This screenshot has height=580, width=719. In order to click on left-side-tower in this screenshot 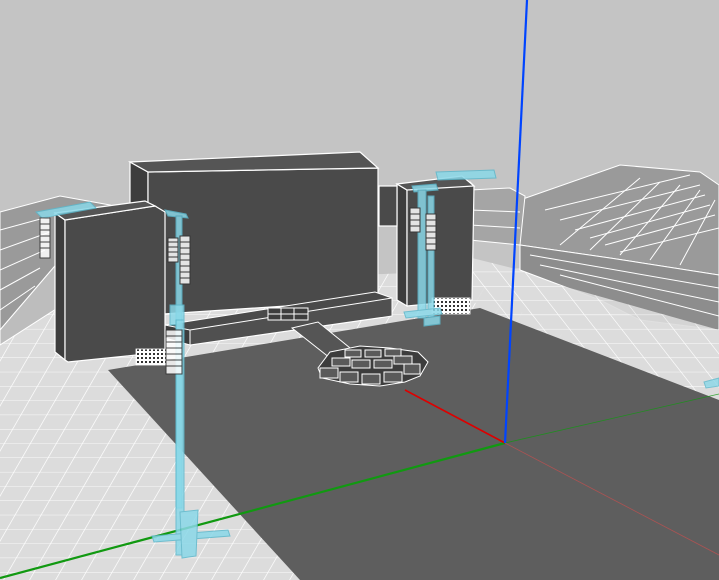, I will do `click(109, 281)`.